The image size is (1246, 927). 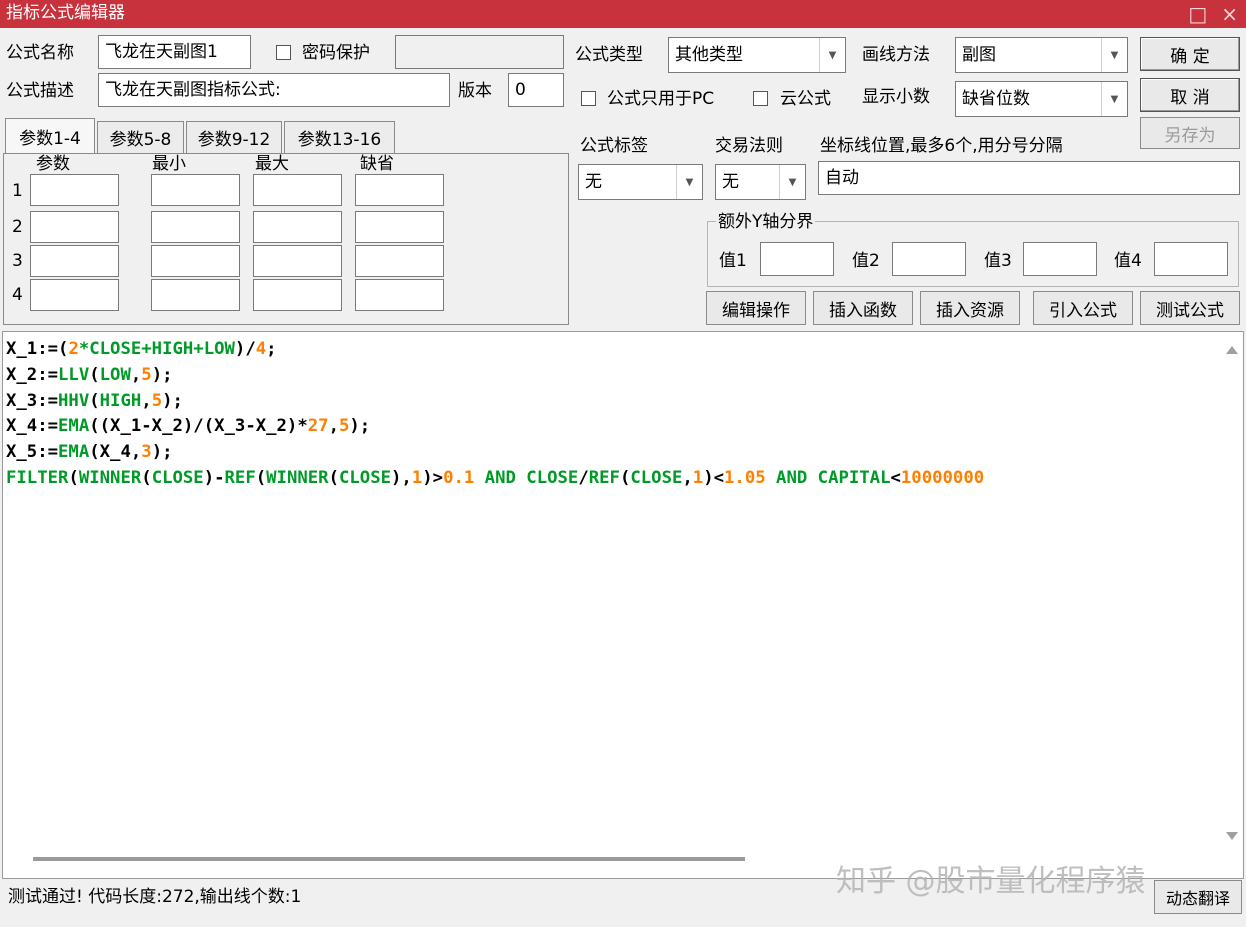 What do you see at coordinates (1229, 14) in the screenshot?
I see `close-icon: ×` at bounding box center [1229, 14].